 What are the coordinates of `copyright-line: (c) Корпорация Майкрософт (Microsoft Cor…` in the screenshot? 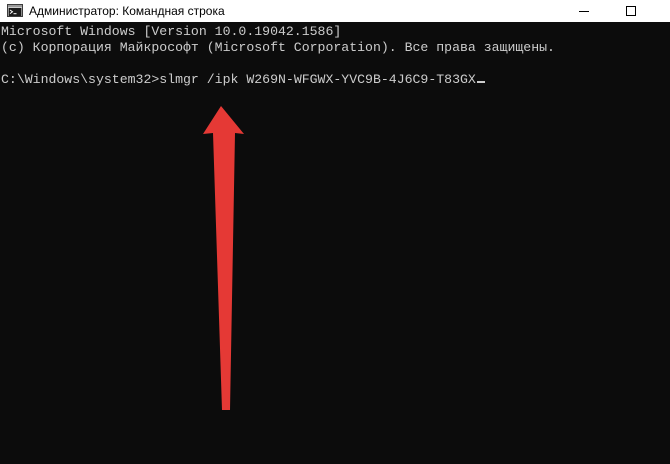 It's located at (278, 47).